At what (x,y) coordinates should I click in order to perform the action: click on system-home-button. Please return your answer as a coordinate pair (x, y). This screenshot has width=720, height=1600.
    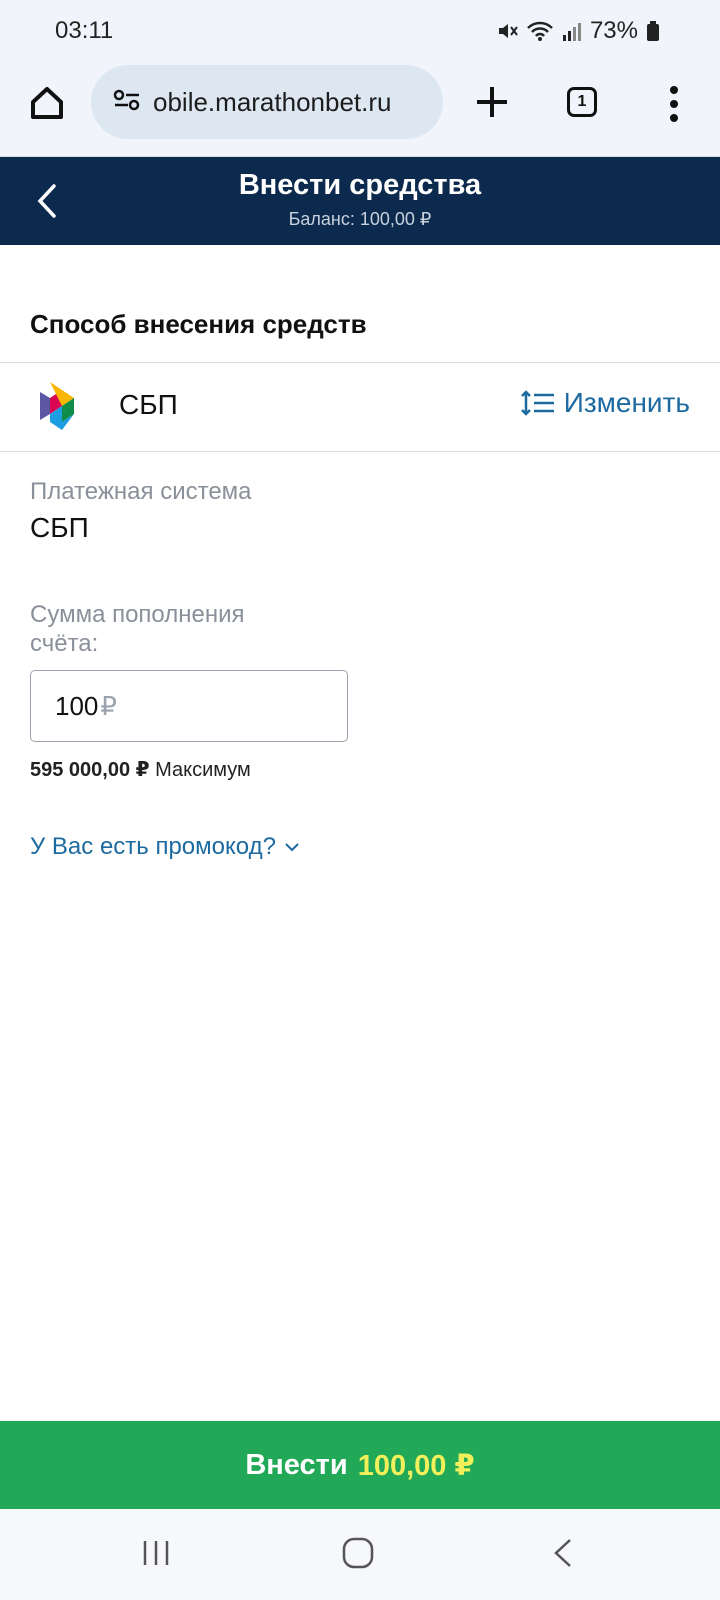
    Looking at the image, I should click on (358, 1555).